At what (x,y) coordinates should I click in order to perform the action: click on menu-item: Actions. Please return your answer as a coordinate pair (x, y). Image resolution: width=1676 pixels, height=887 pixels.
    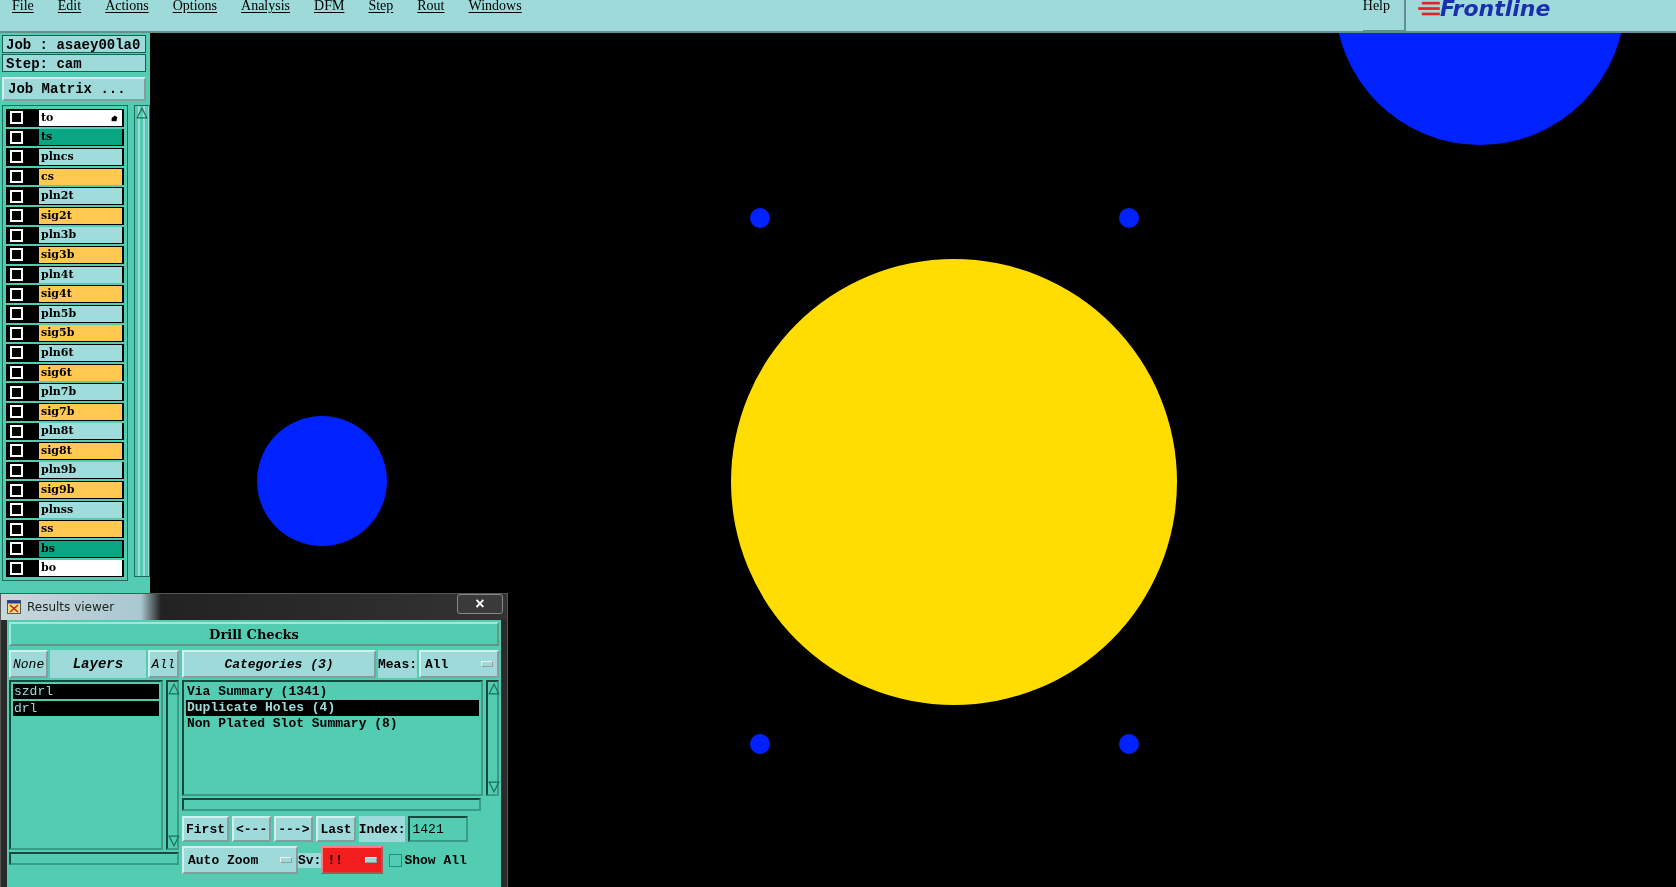
    Looking at the image, I should click on (127, 6).